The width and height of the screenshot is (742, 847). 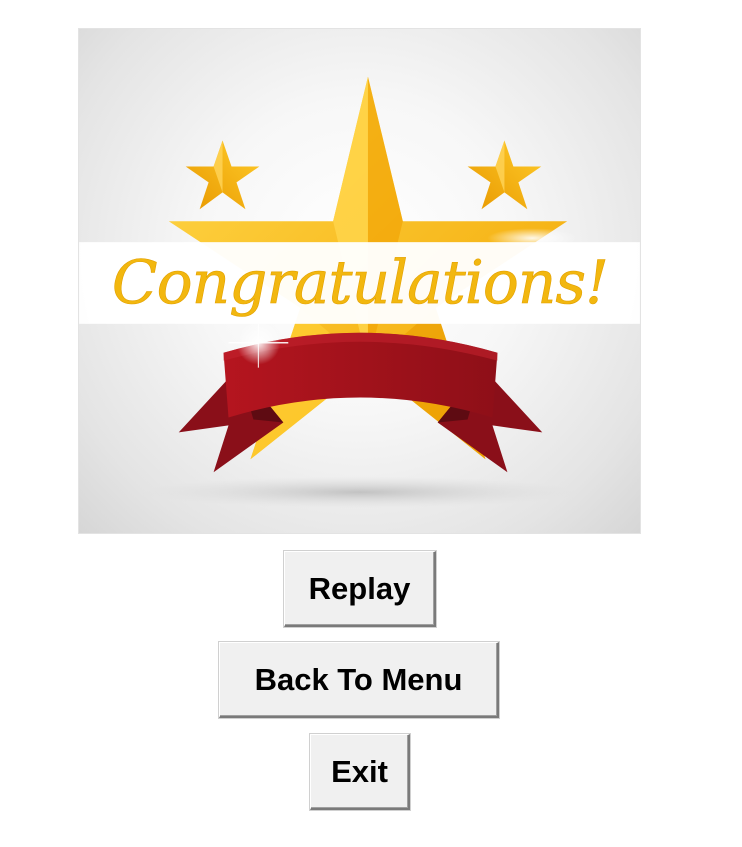 I want to click on replay-button: Replay, so click(x=360, y=589).